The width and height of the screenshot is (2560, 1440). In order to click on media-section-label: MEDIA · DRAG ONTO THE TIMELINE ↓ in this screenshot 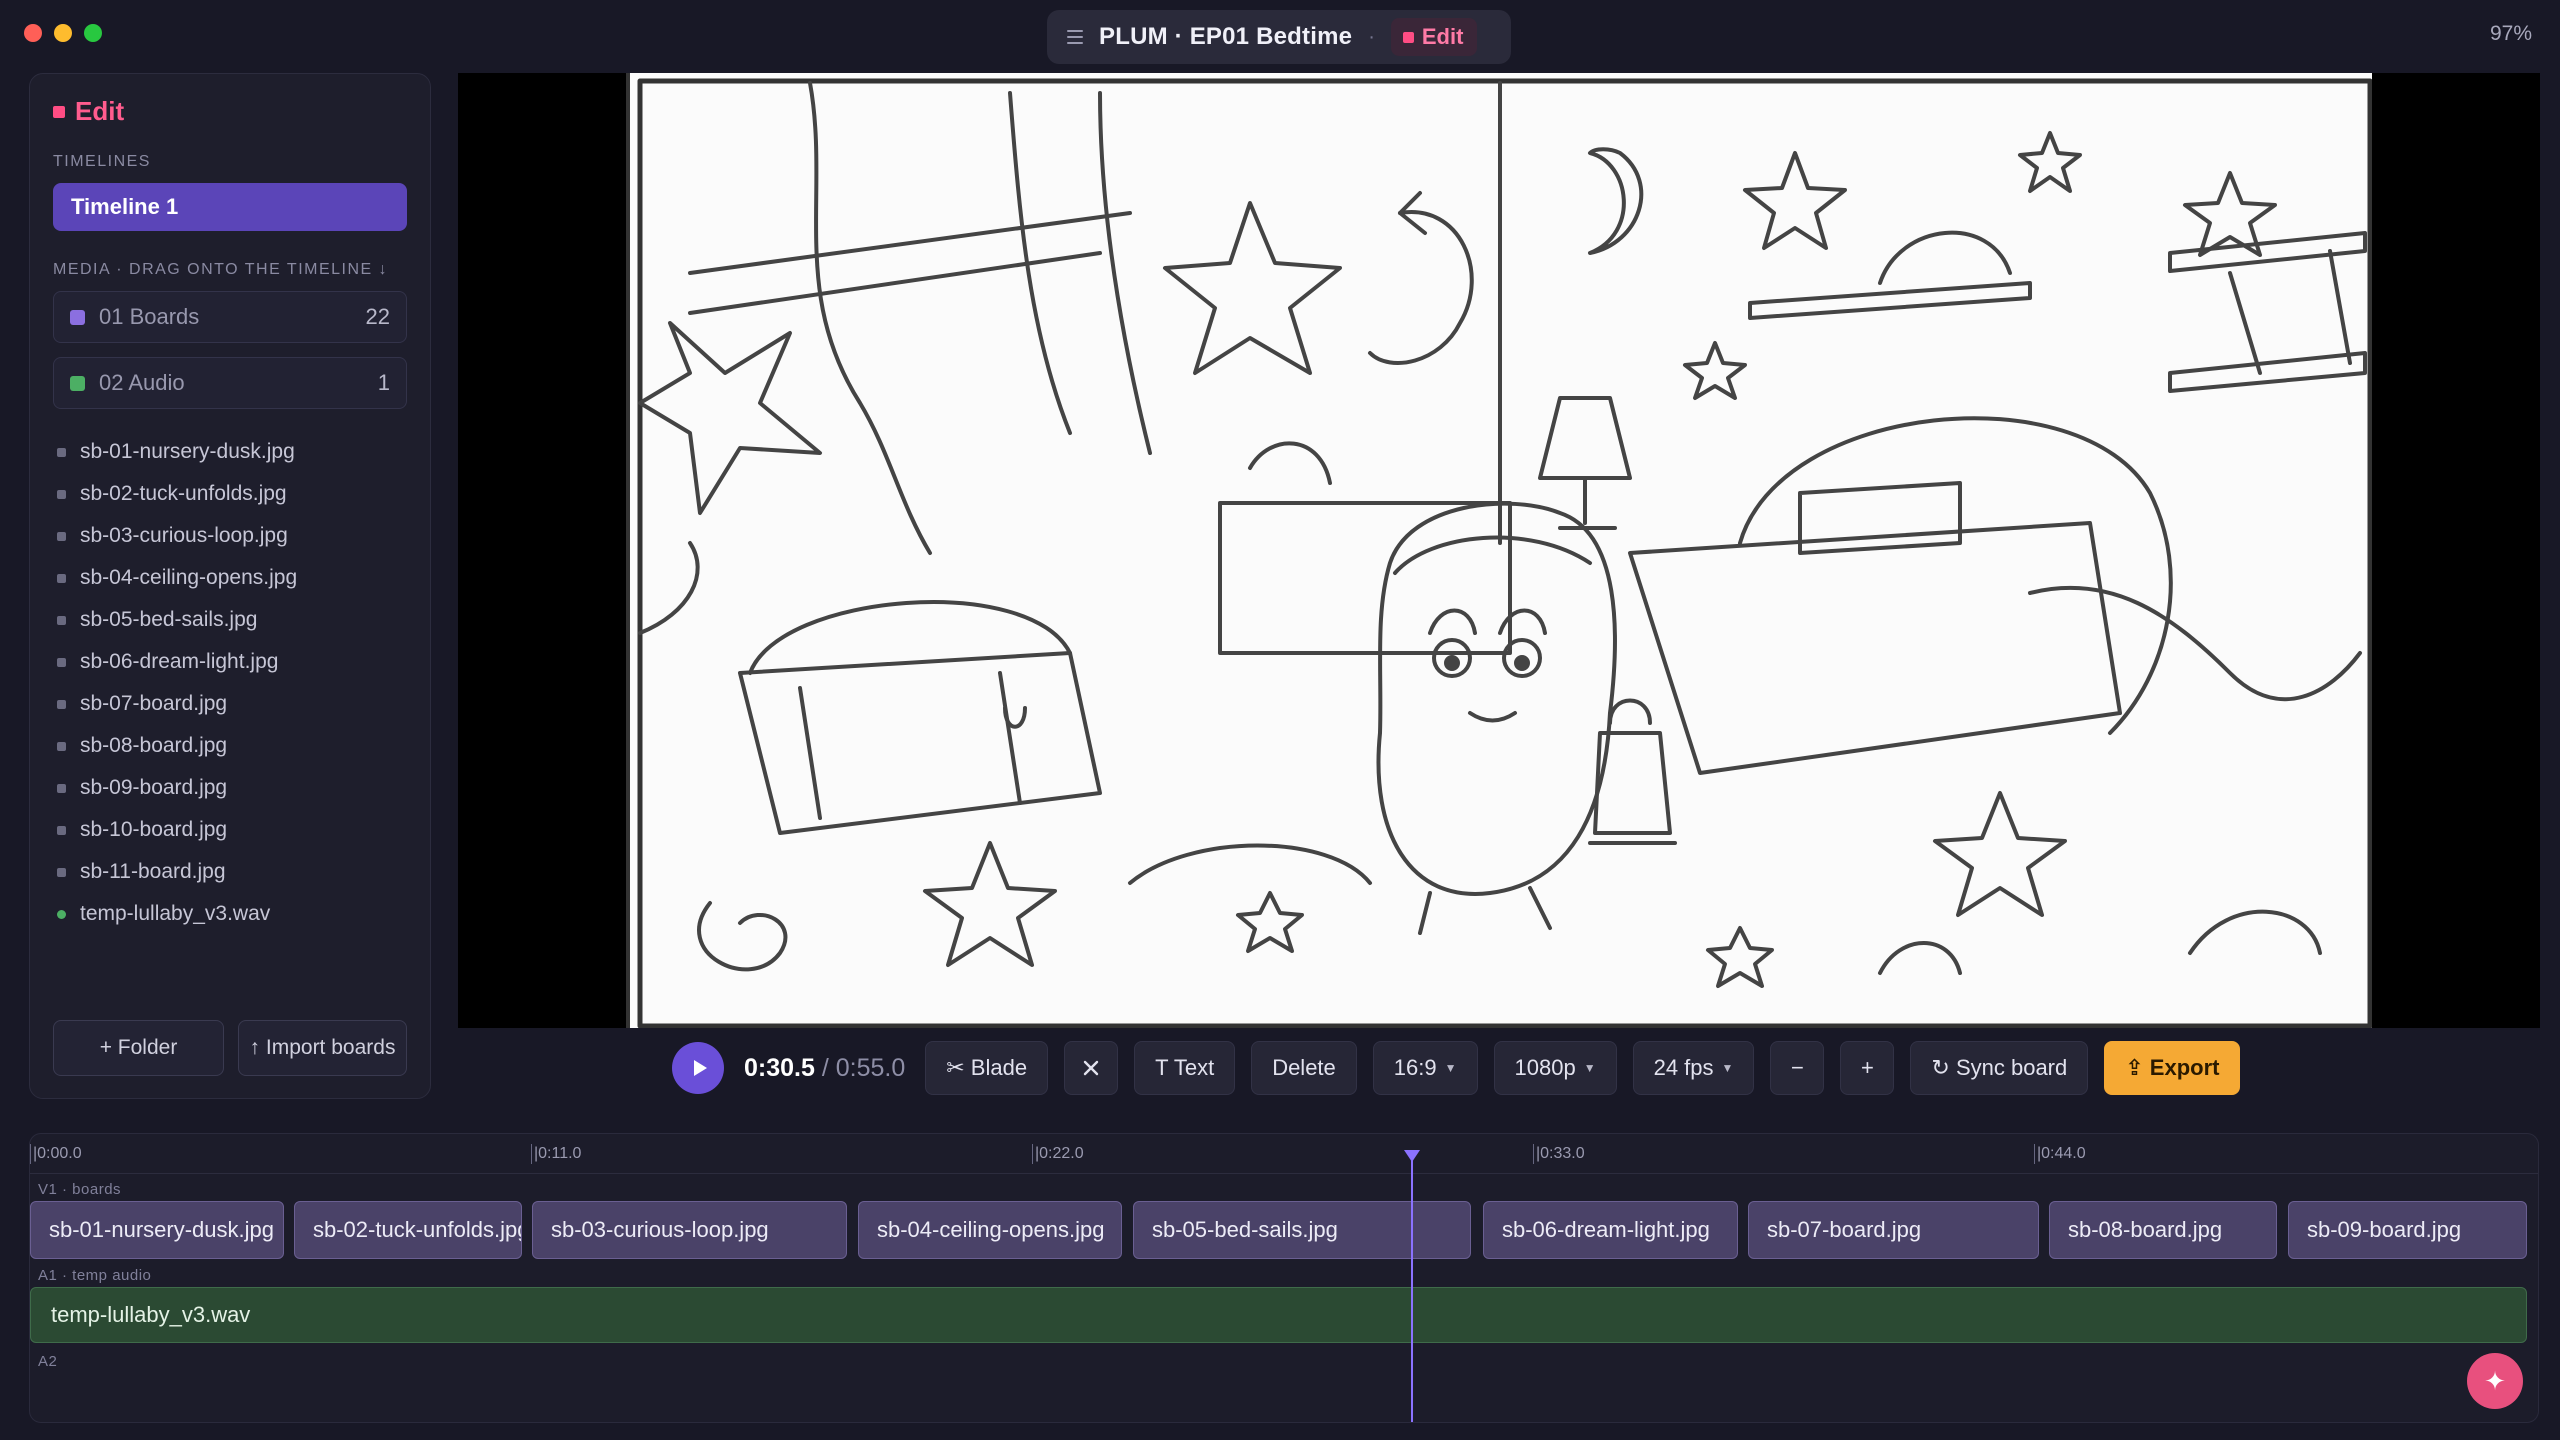, I will do `click(221, 269)`.